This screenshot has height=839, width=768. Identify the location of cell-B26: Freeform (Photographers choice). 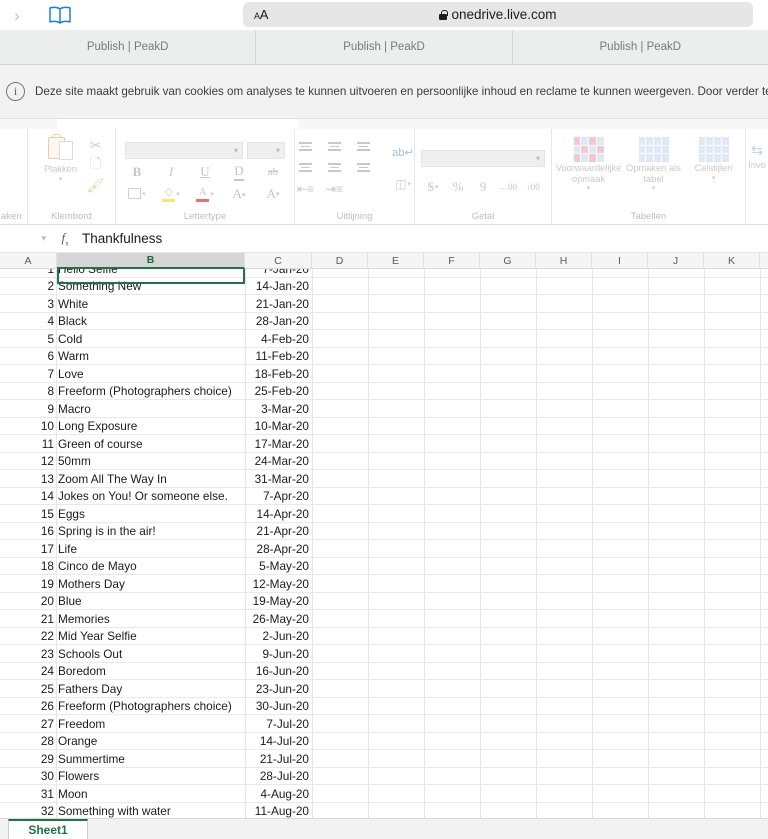
(151, 707).